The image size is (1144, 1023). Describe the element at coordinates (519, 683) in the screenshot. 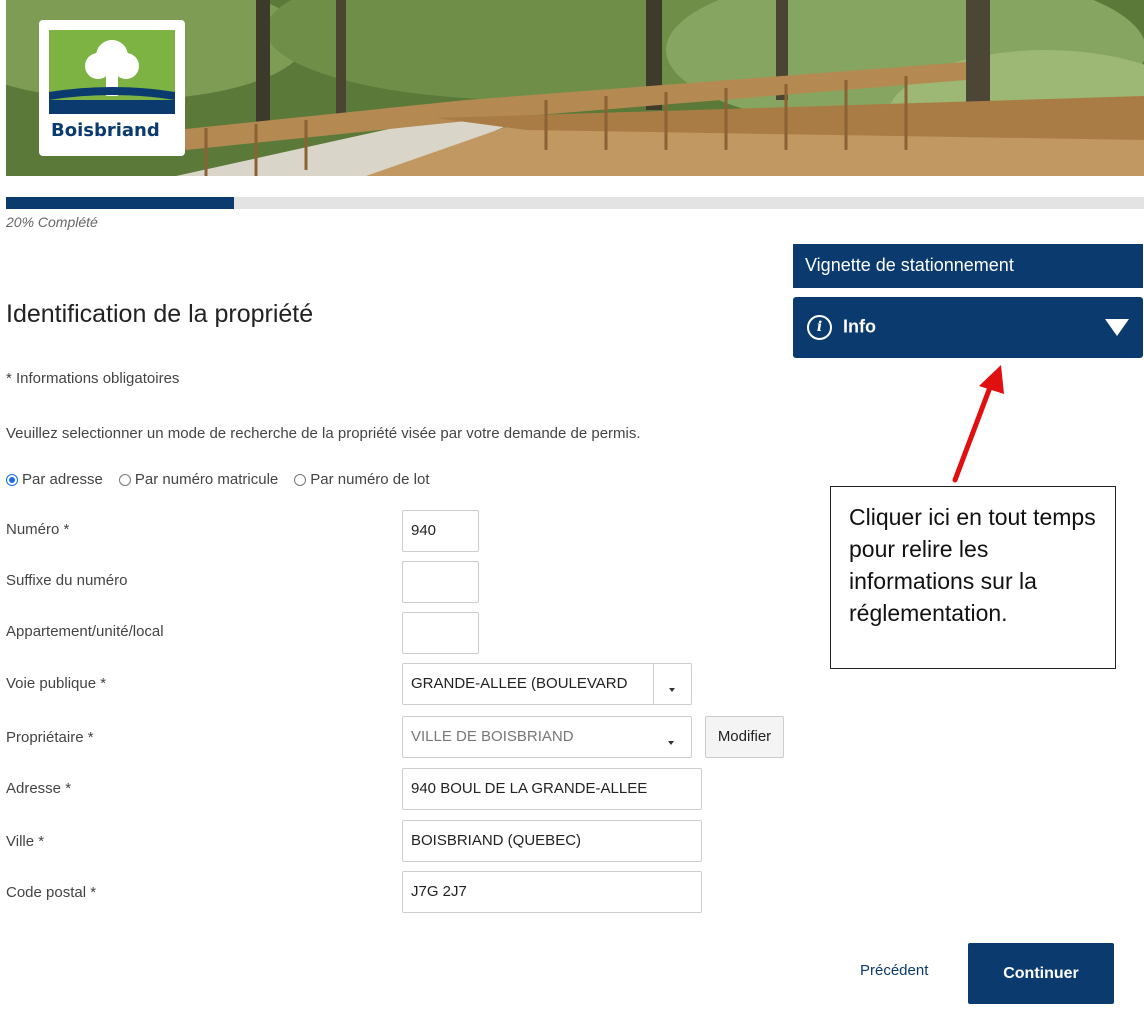

I see `voie-publique-value: GRANDE-ALLEE (BOULEVARD` at that location.